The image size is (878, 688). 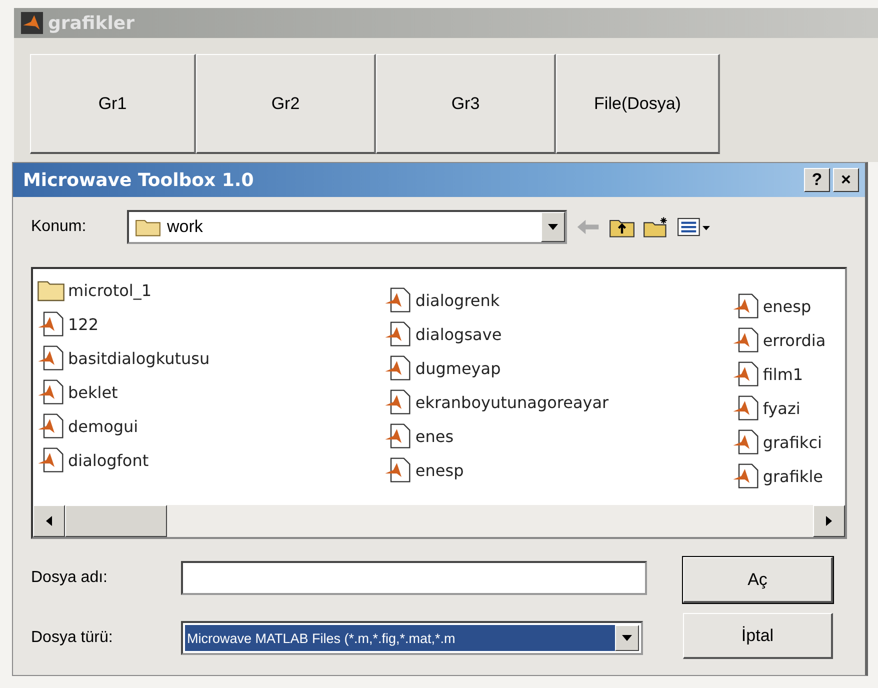 I want to click on window-title: grafikler, so click(x=91, y=23).